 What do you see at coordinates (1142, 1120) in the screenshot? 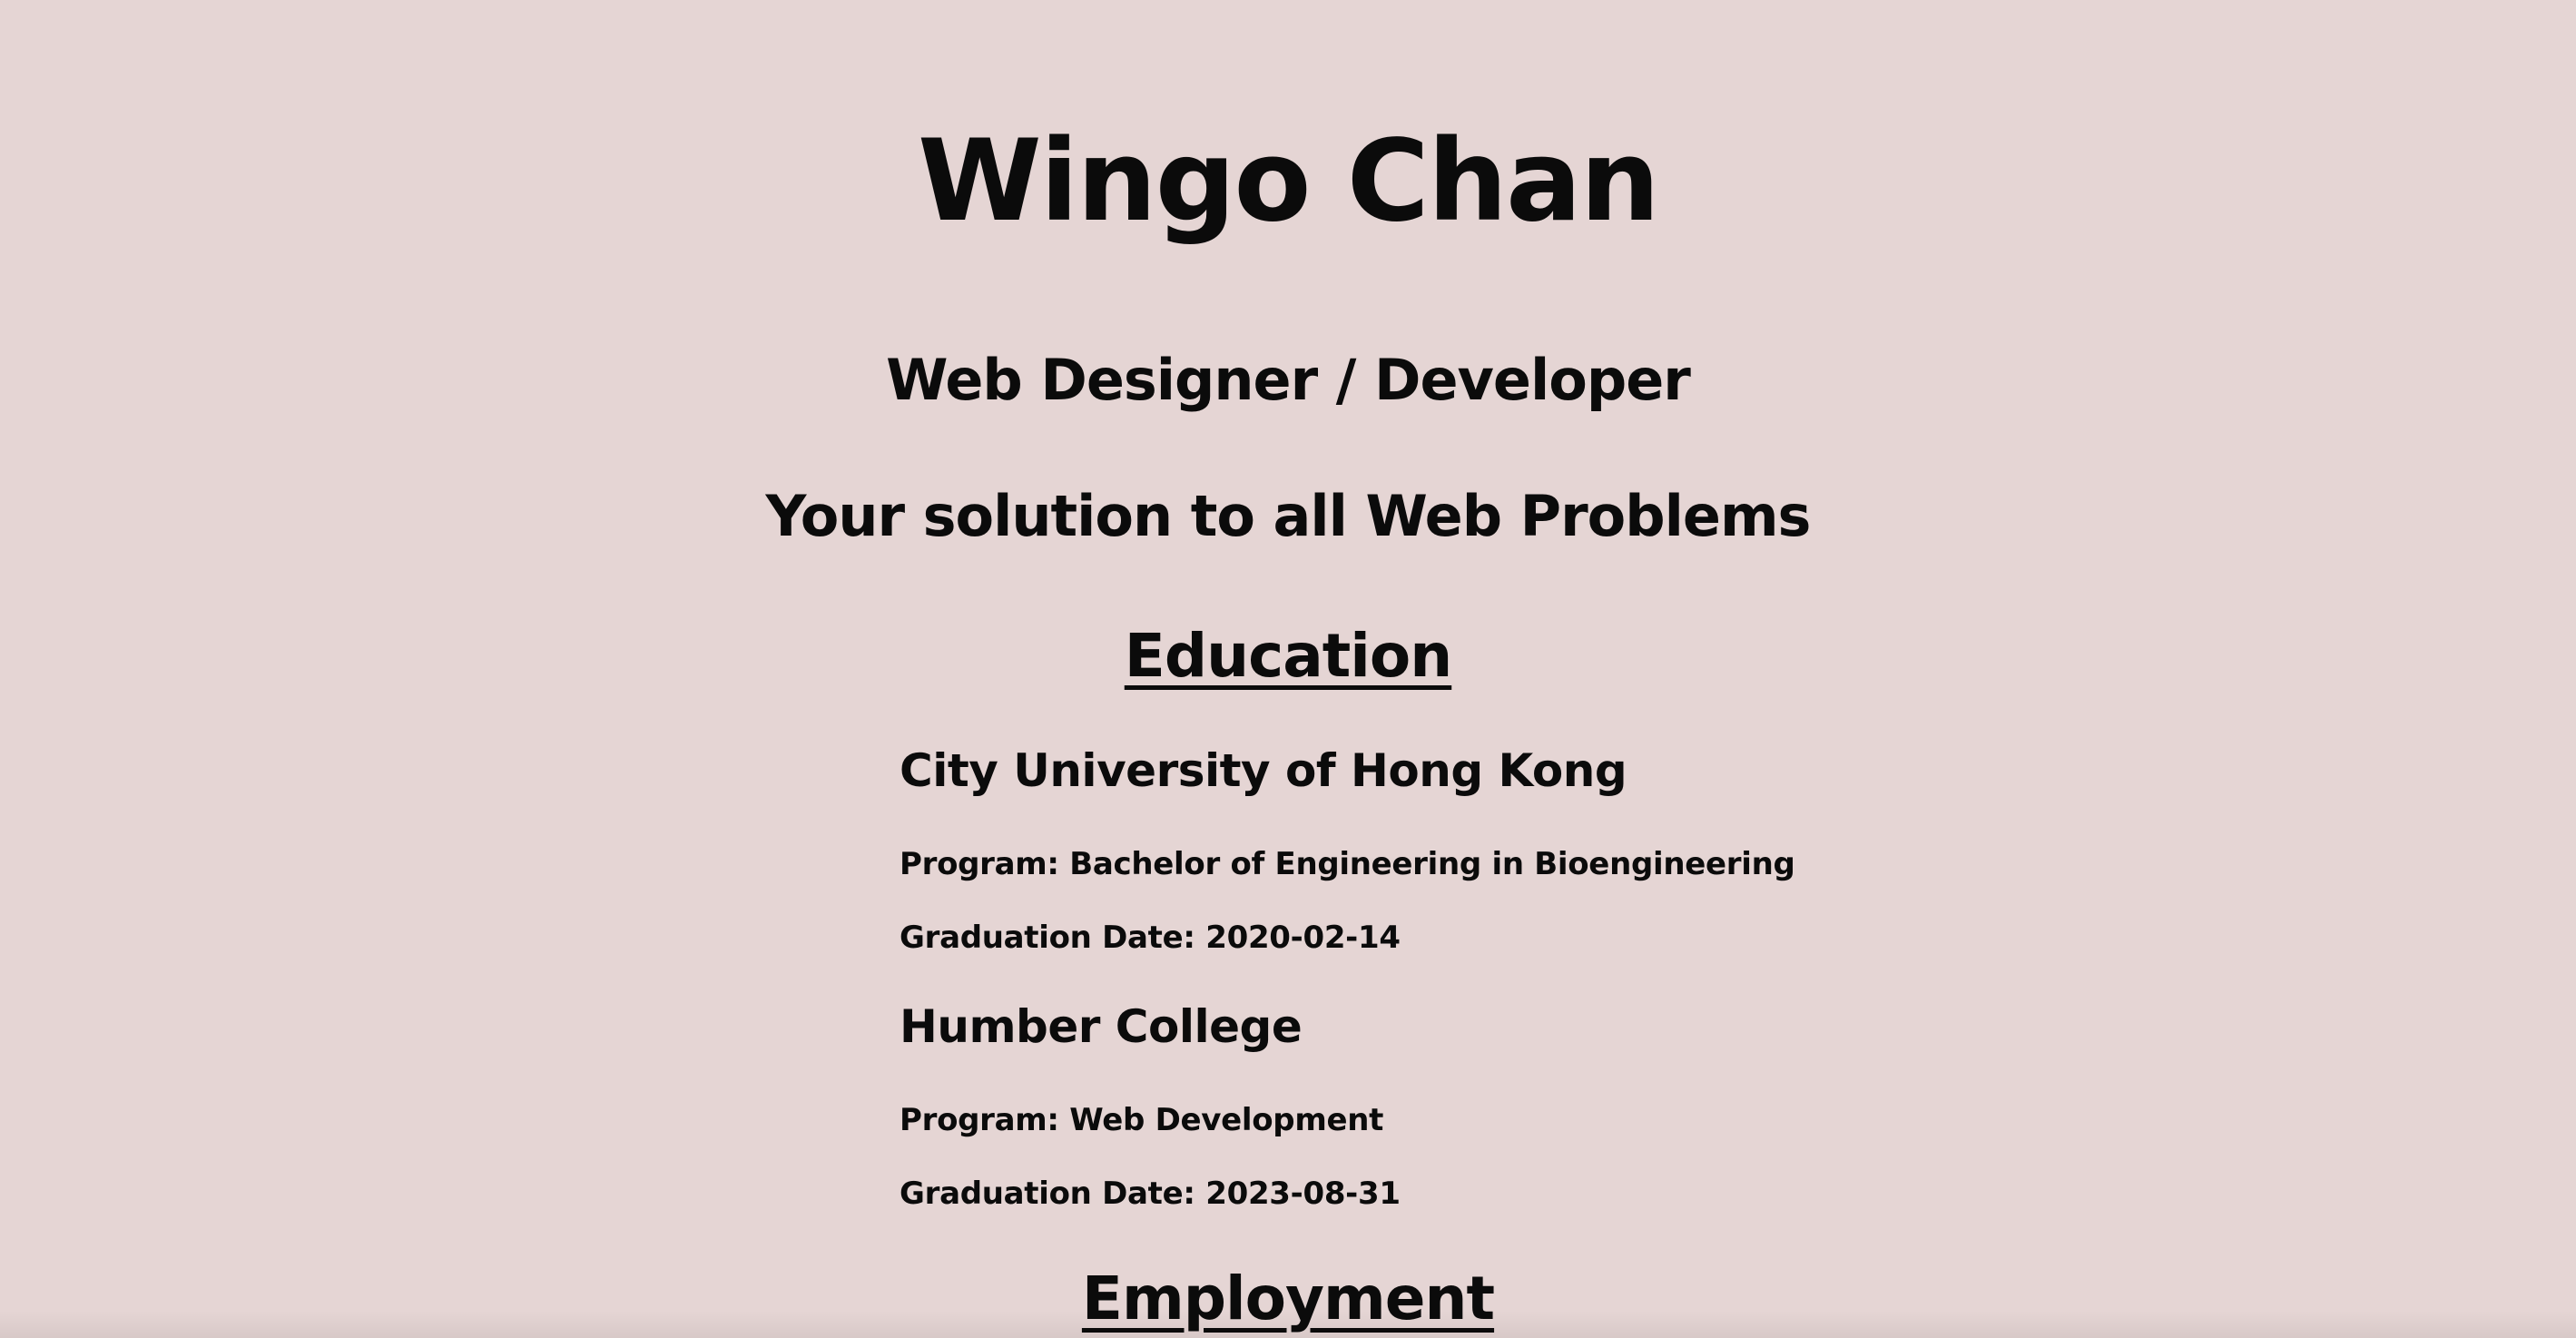
I see `education-program: Program: Web Development` at bounding box center [1142, 1120].